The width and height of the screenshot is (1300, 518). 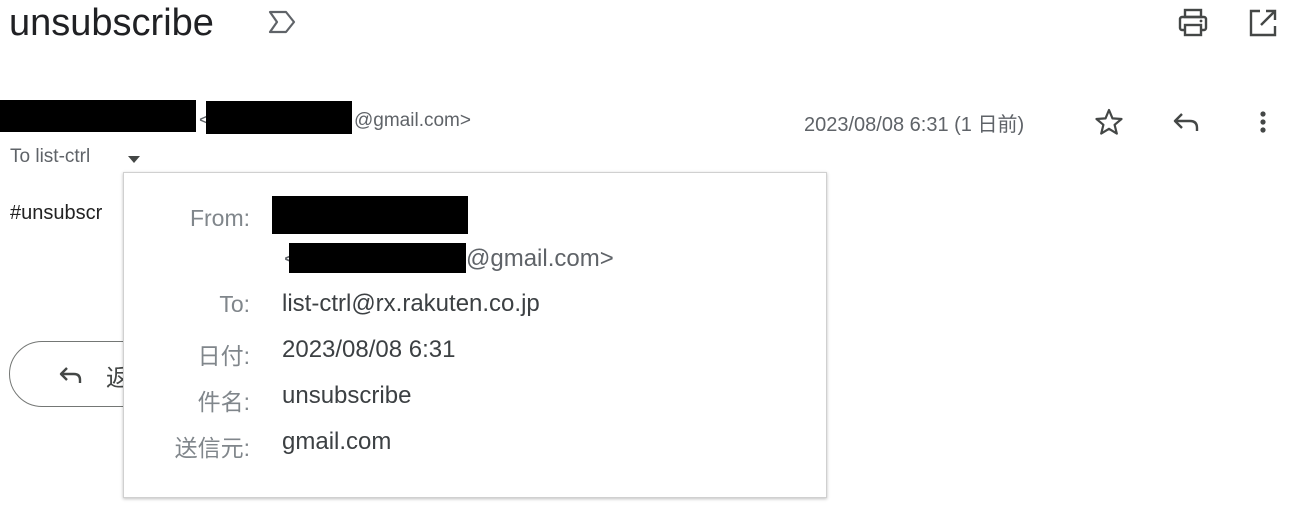 I want to click on to-value: list-ctrl@rx.rakuten.co.jp, so click(x=411, y=303).